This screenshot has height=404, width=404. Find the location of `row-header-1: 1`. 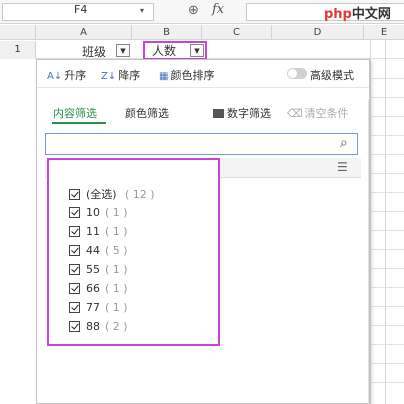

row-header-1: 1 is located at coordinates (18, 50).